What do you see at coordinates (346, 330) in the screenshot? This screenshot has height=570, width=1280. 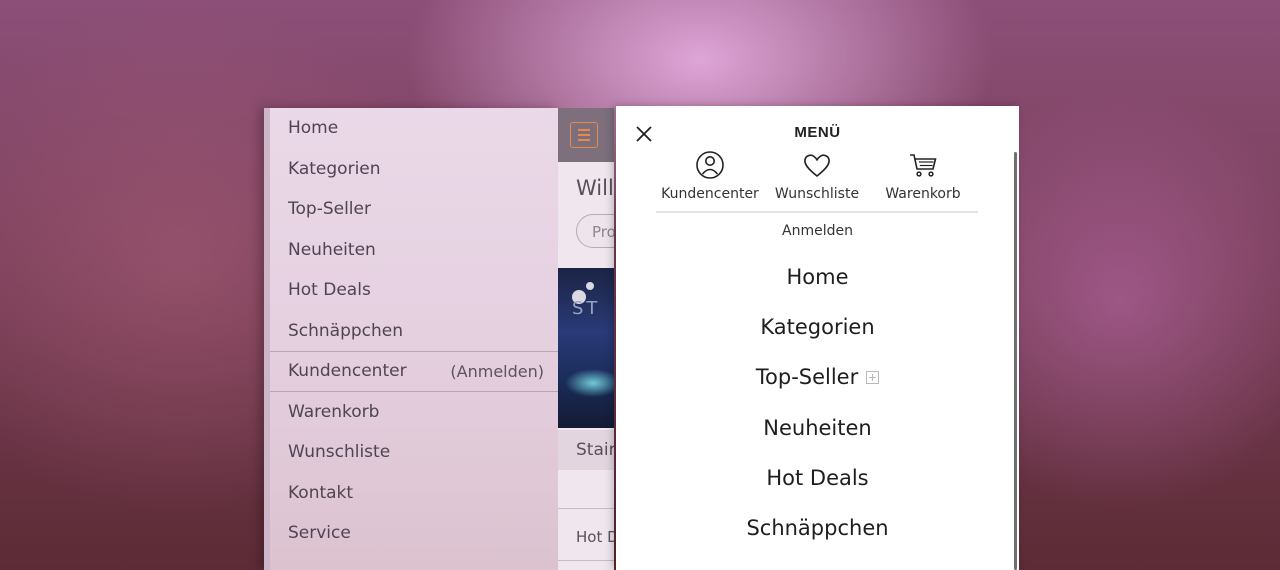 I see `left-menu-label: Schnäppchen` at bounding box center [346, 330].